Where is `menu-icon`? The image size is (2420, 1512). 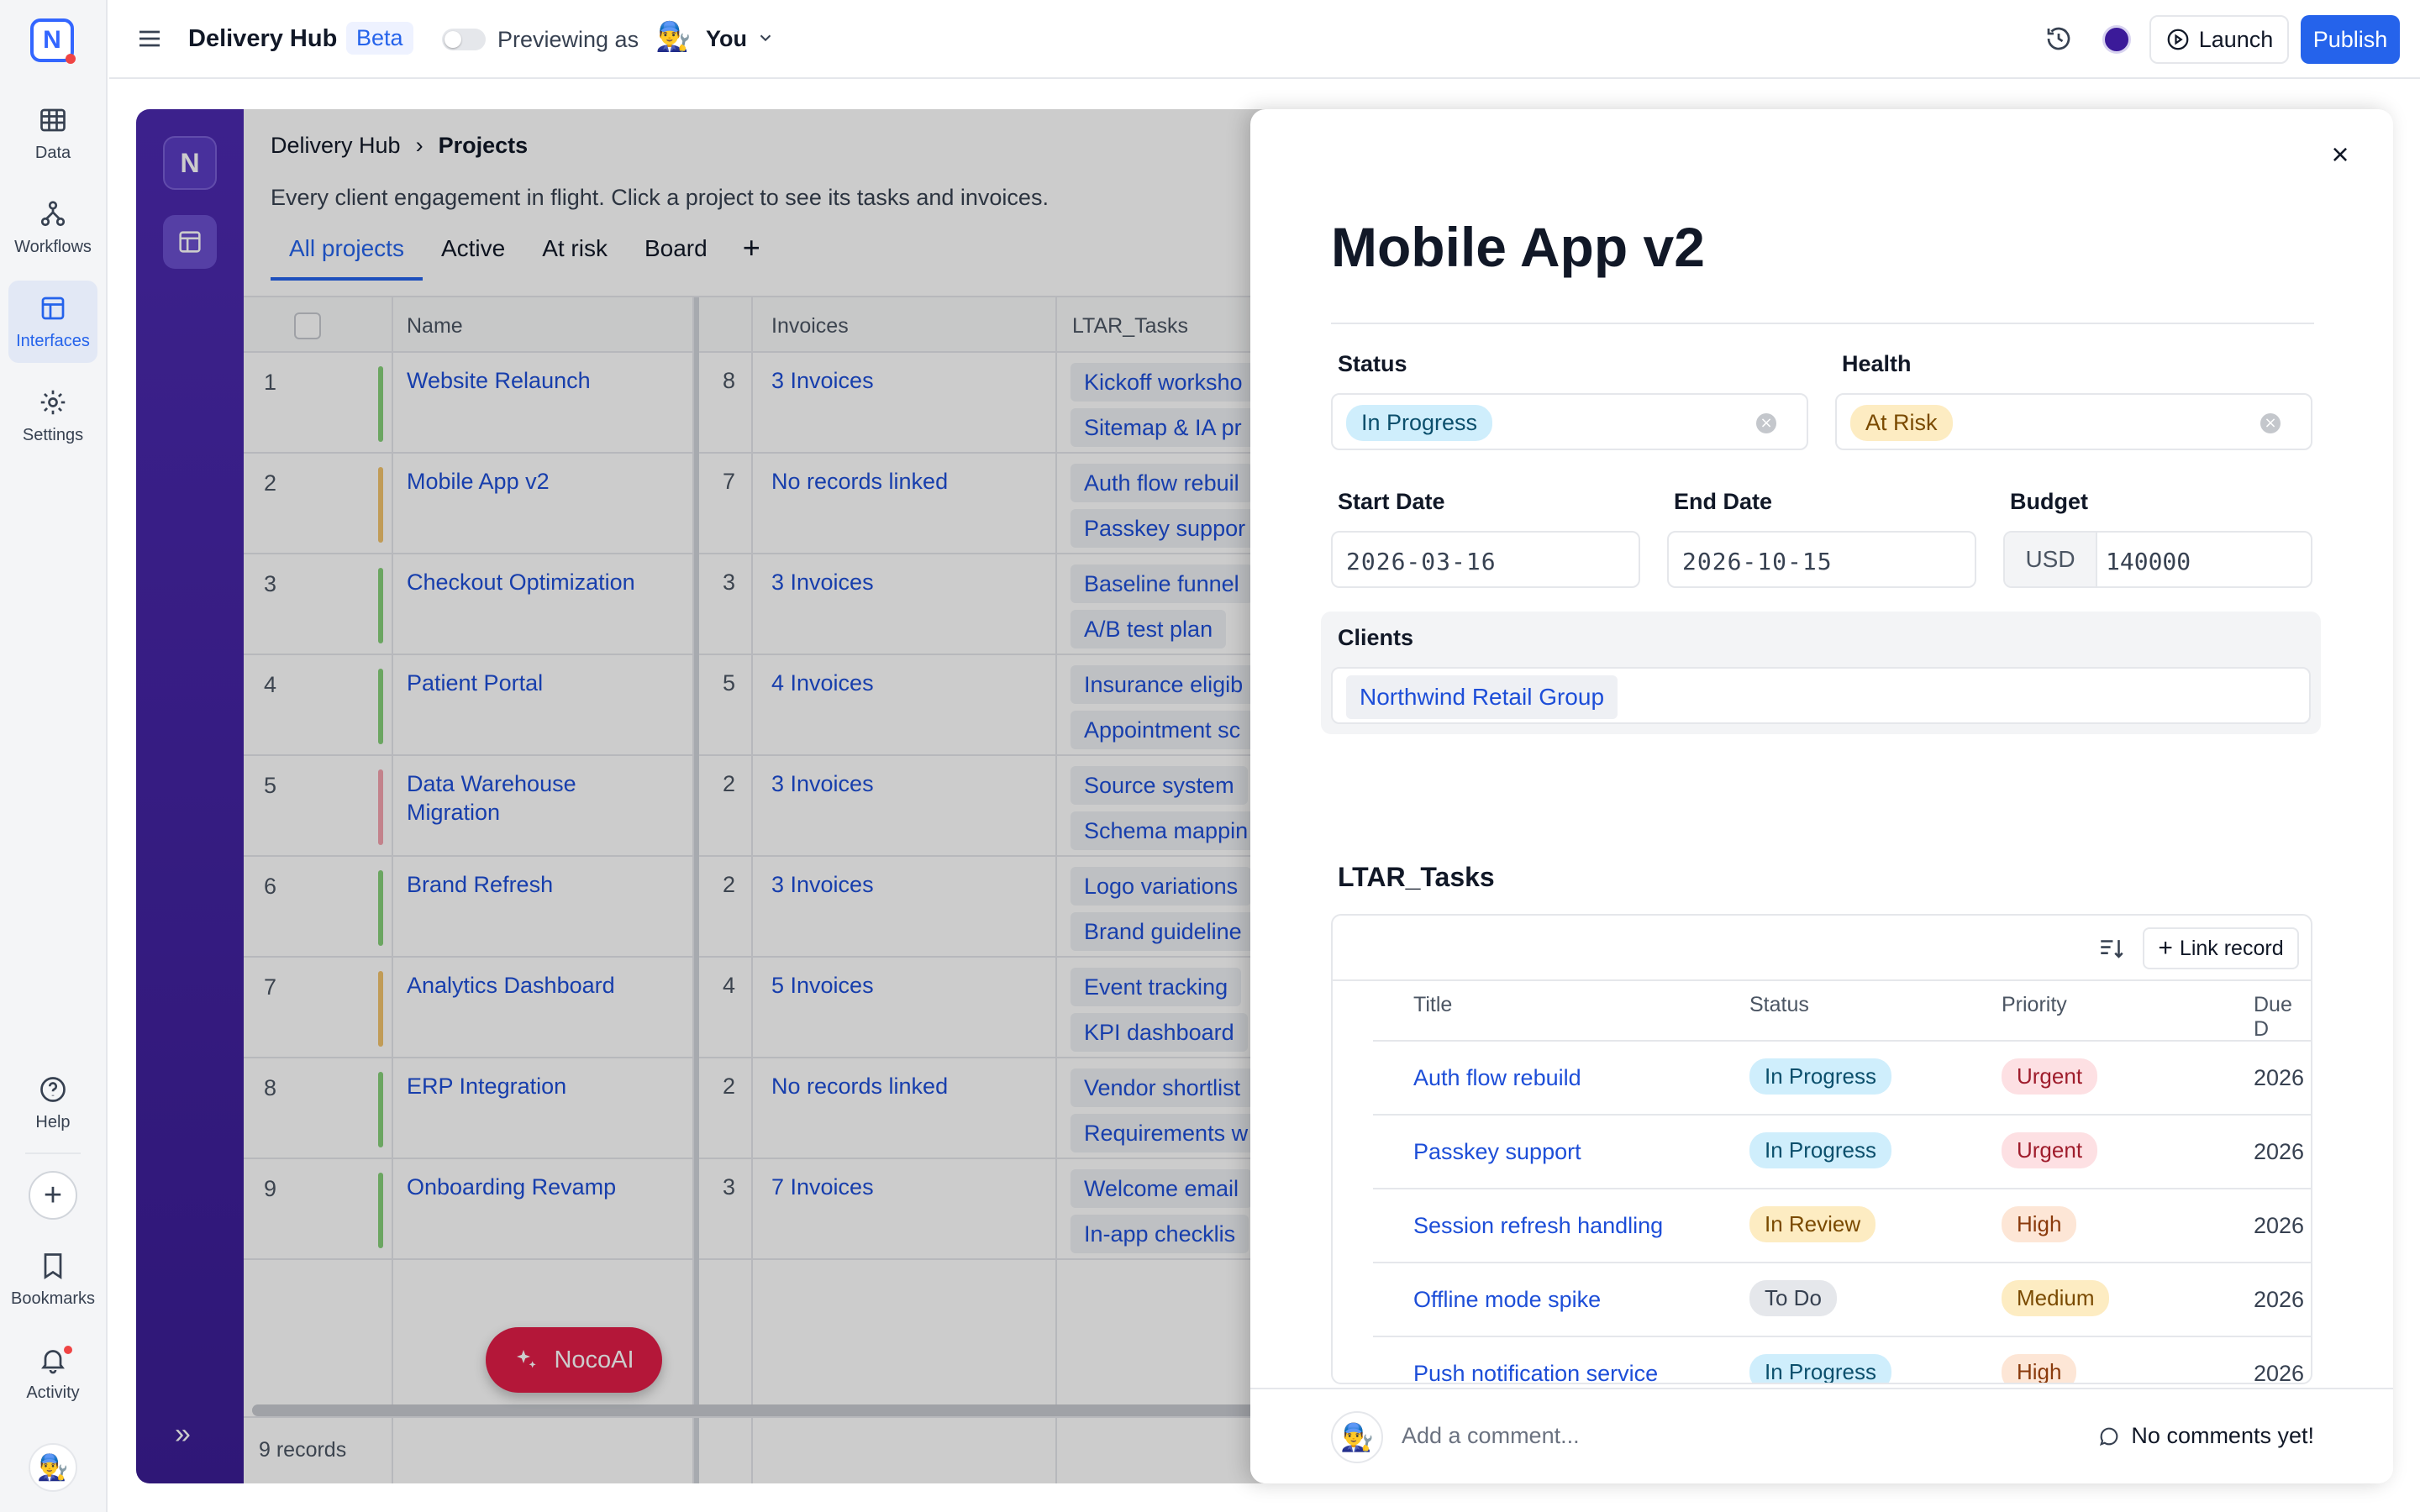
menu-icon is located at coordinates (149, 38).